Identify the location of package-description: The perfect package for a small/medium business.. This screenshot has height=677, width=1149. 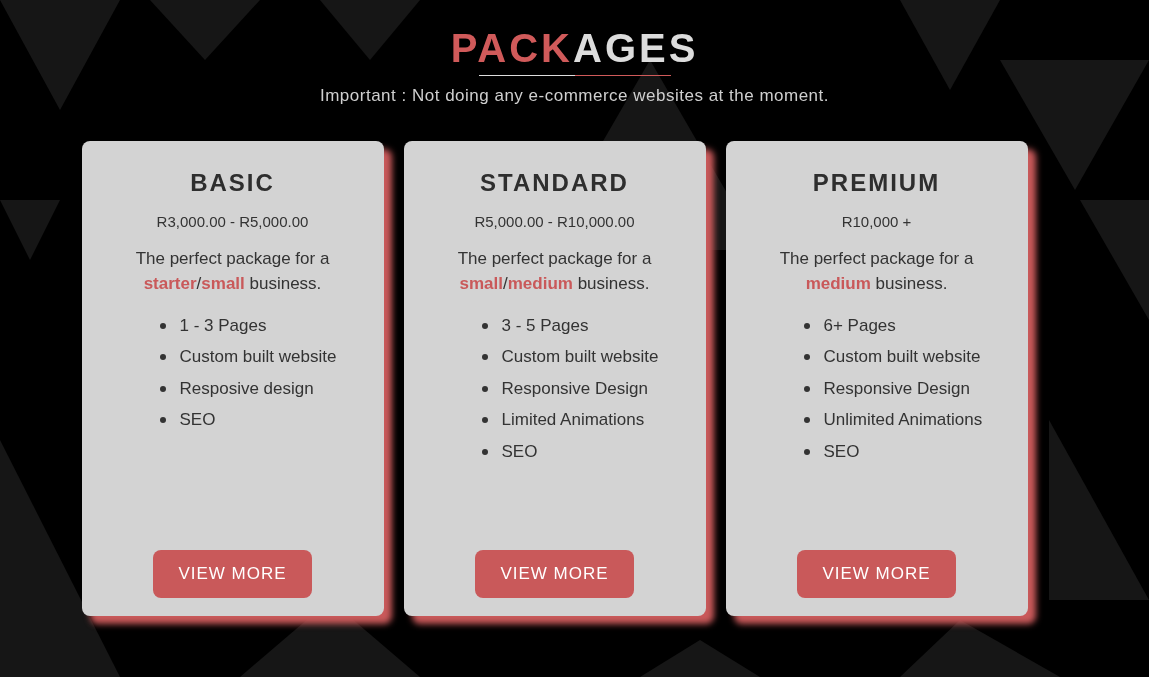
(554, 271).